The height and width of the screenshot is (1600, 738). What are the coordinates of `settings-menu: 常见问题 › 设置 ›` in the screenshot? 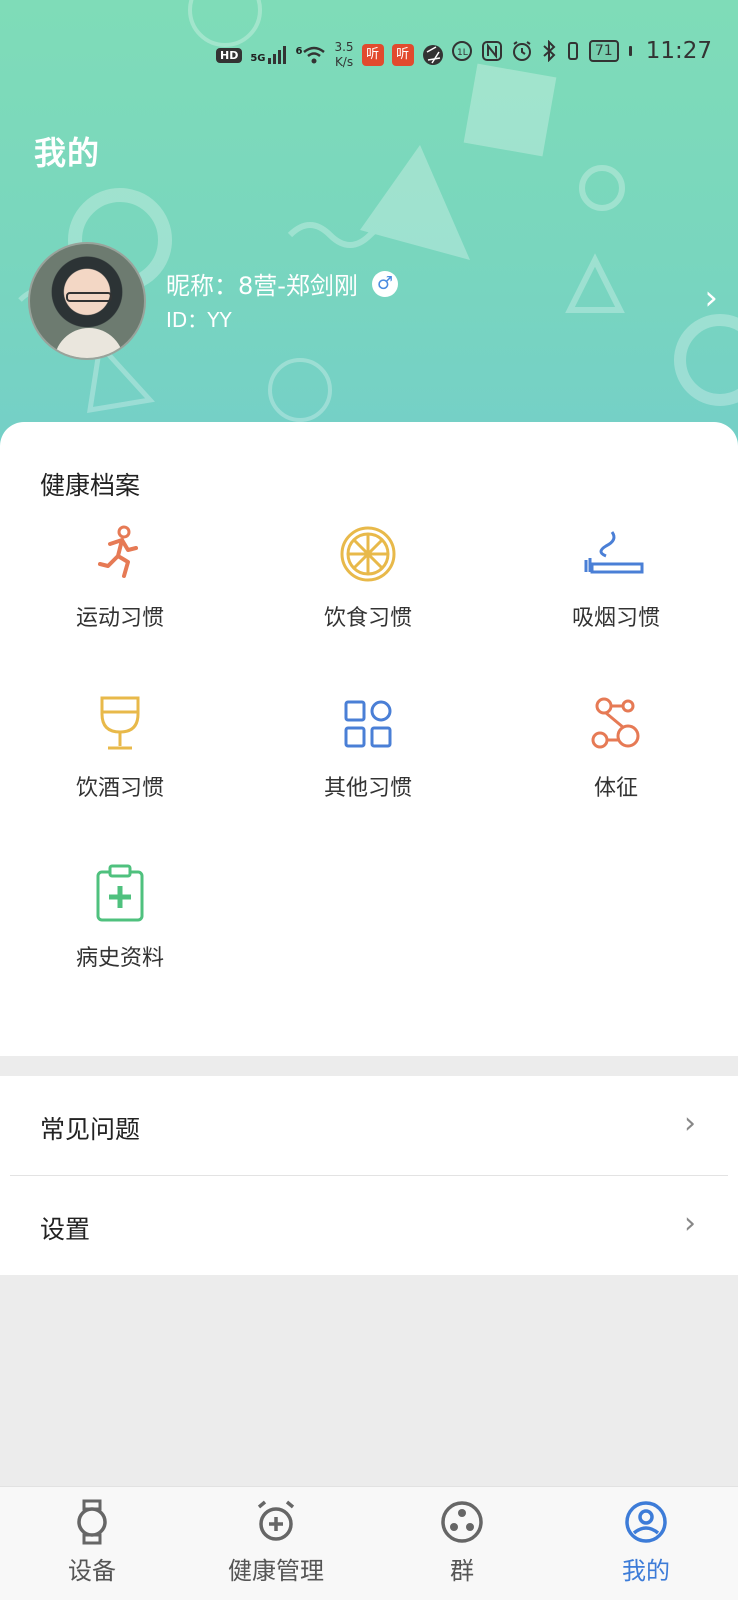 It's located at (369, 1175).